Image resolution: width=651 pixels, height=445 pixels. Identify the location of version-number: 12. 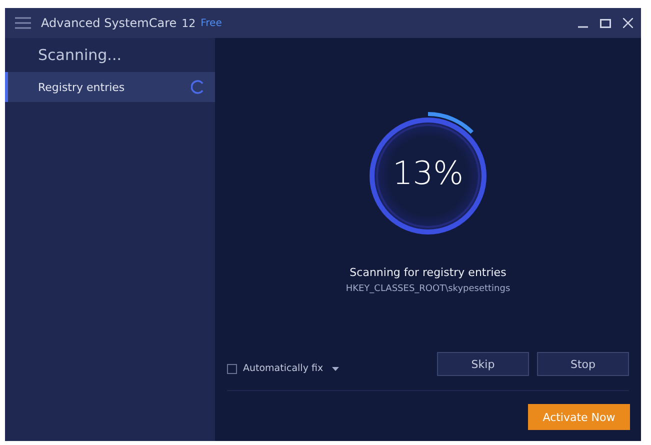
(189, 23).